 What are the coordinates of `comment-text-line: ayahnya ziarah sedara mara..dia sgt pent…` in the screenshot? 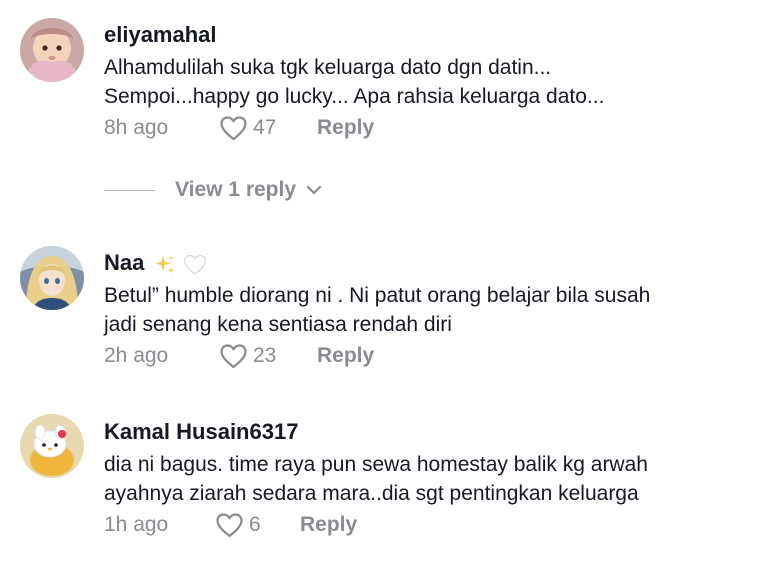 It's located at (371, 493).